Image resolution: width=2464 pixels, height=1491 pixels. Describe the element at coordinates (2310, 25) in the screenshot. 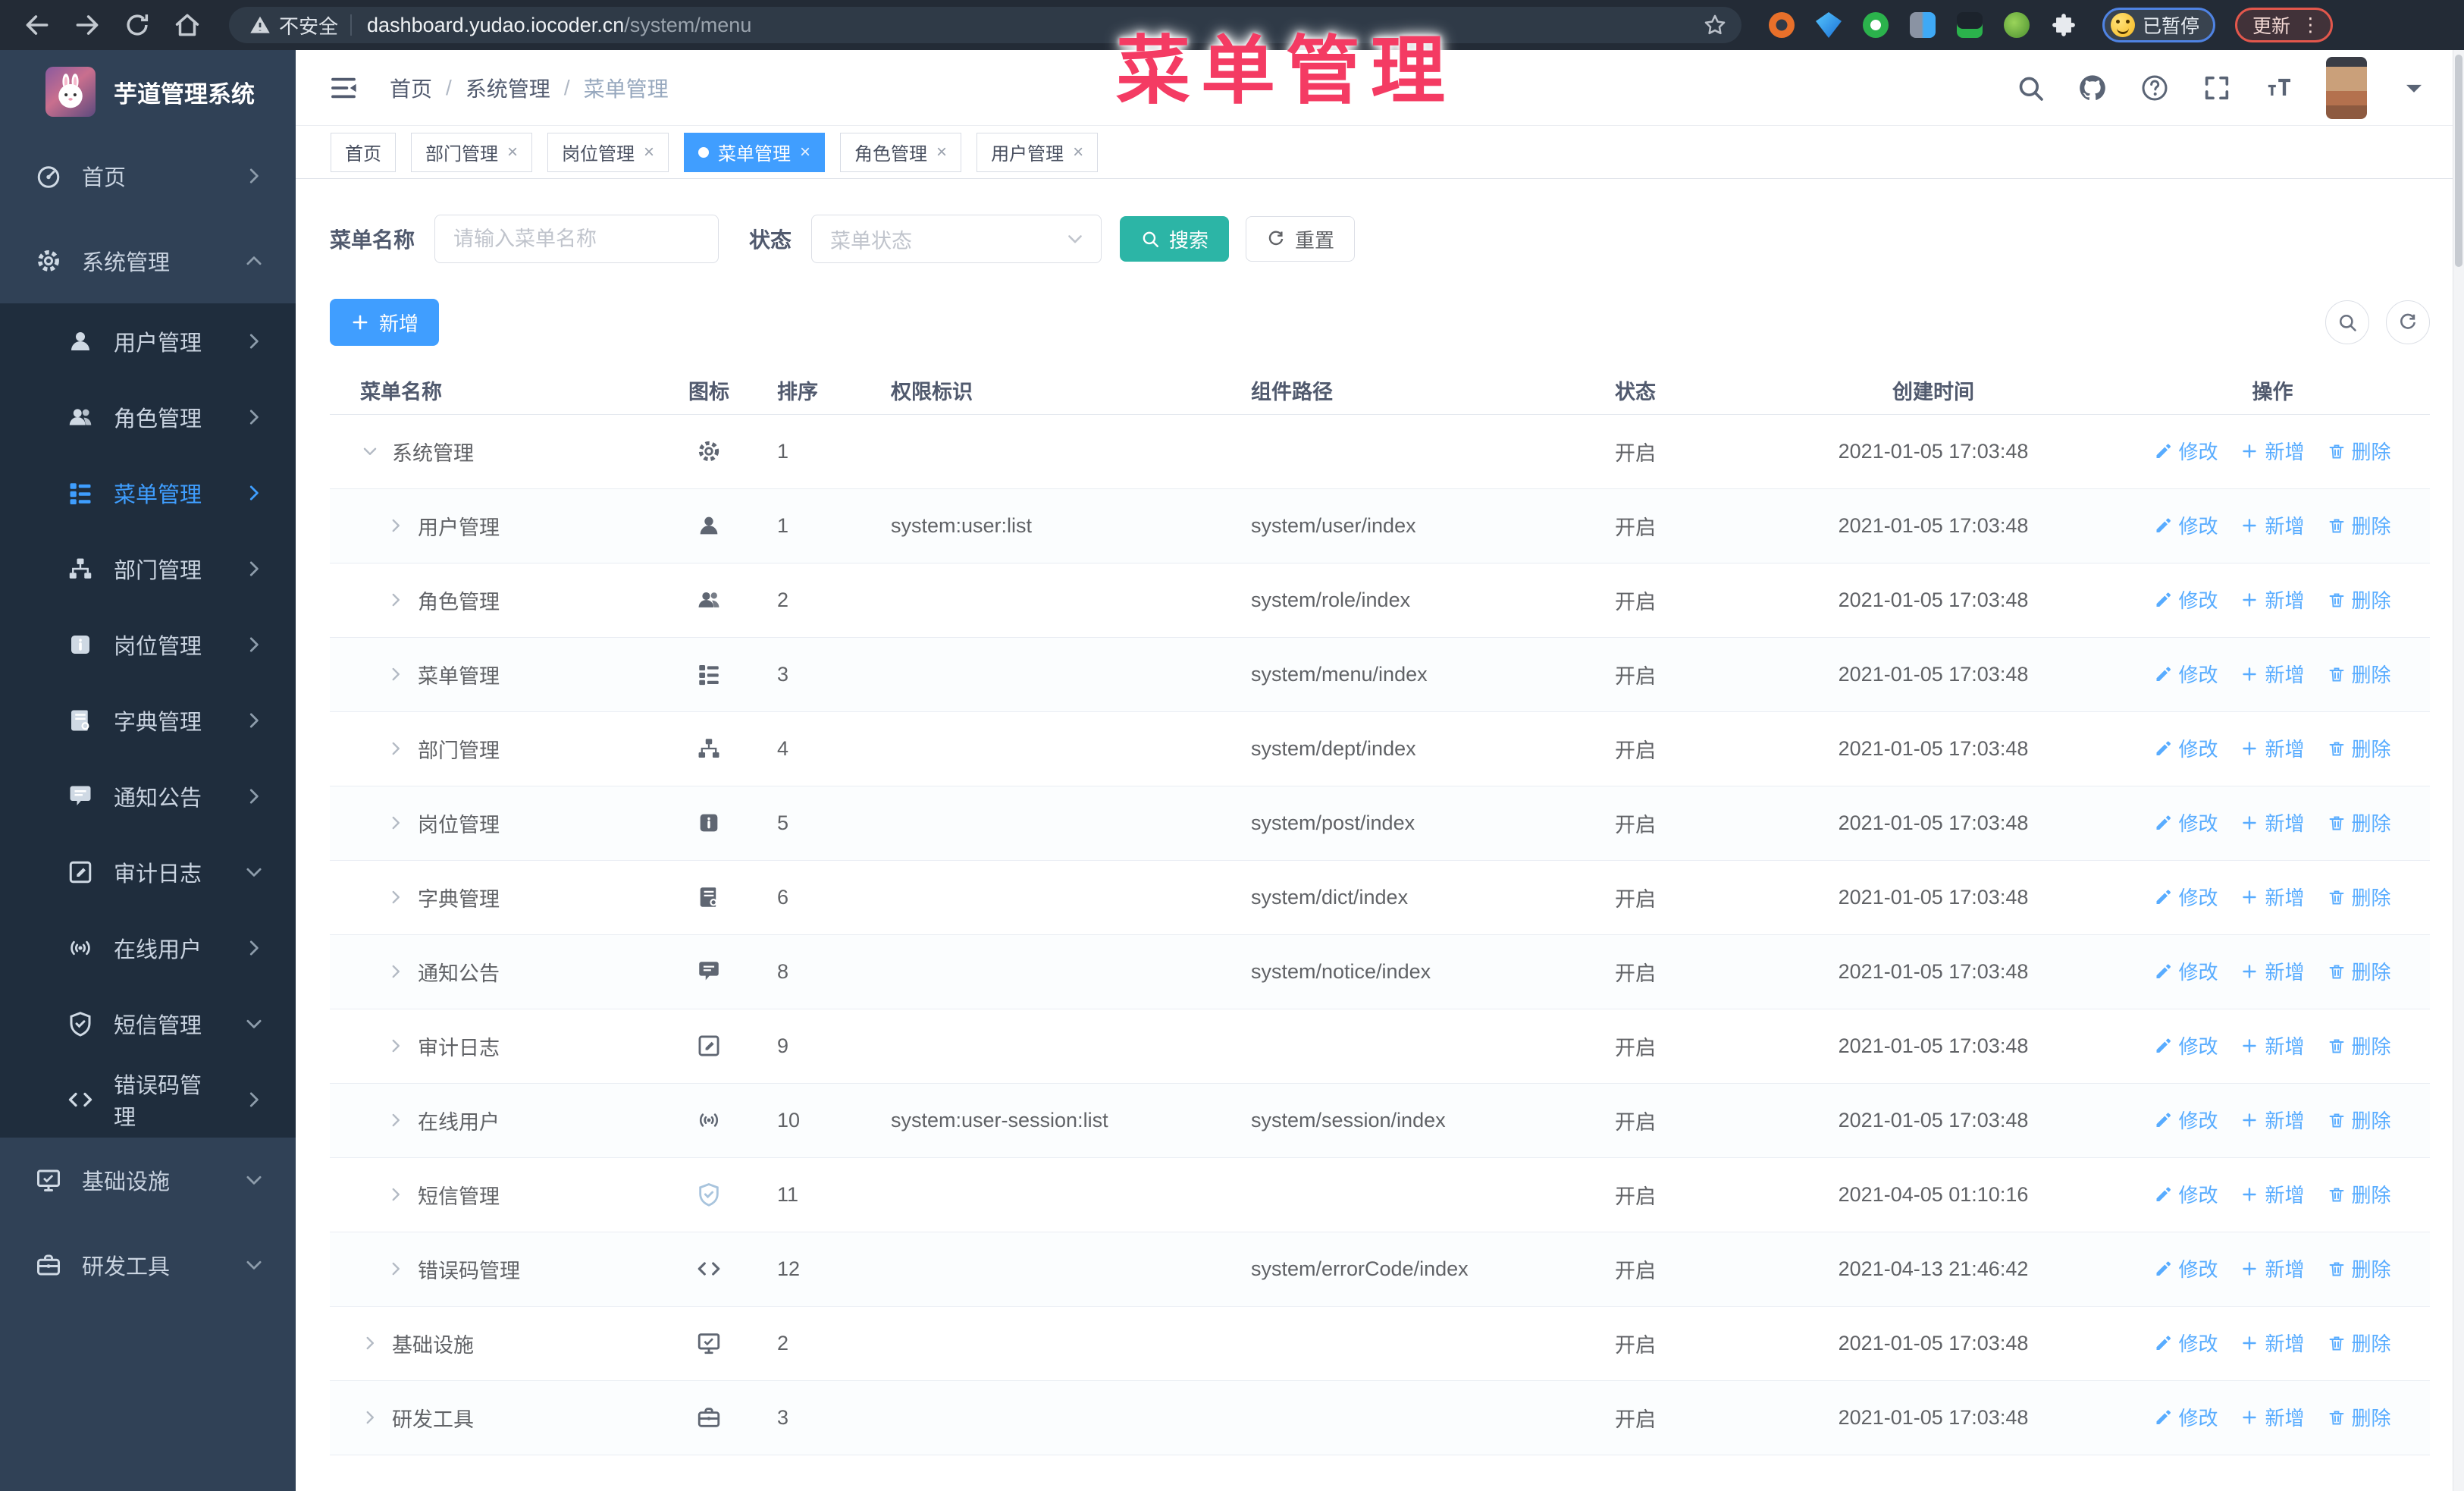

I see `chrome-menu-dots-icon: ⋮` at that location.